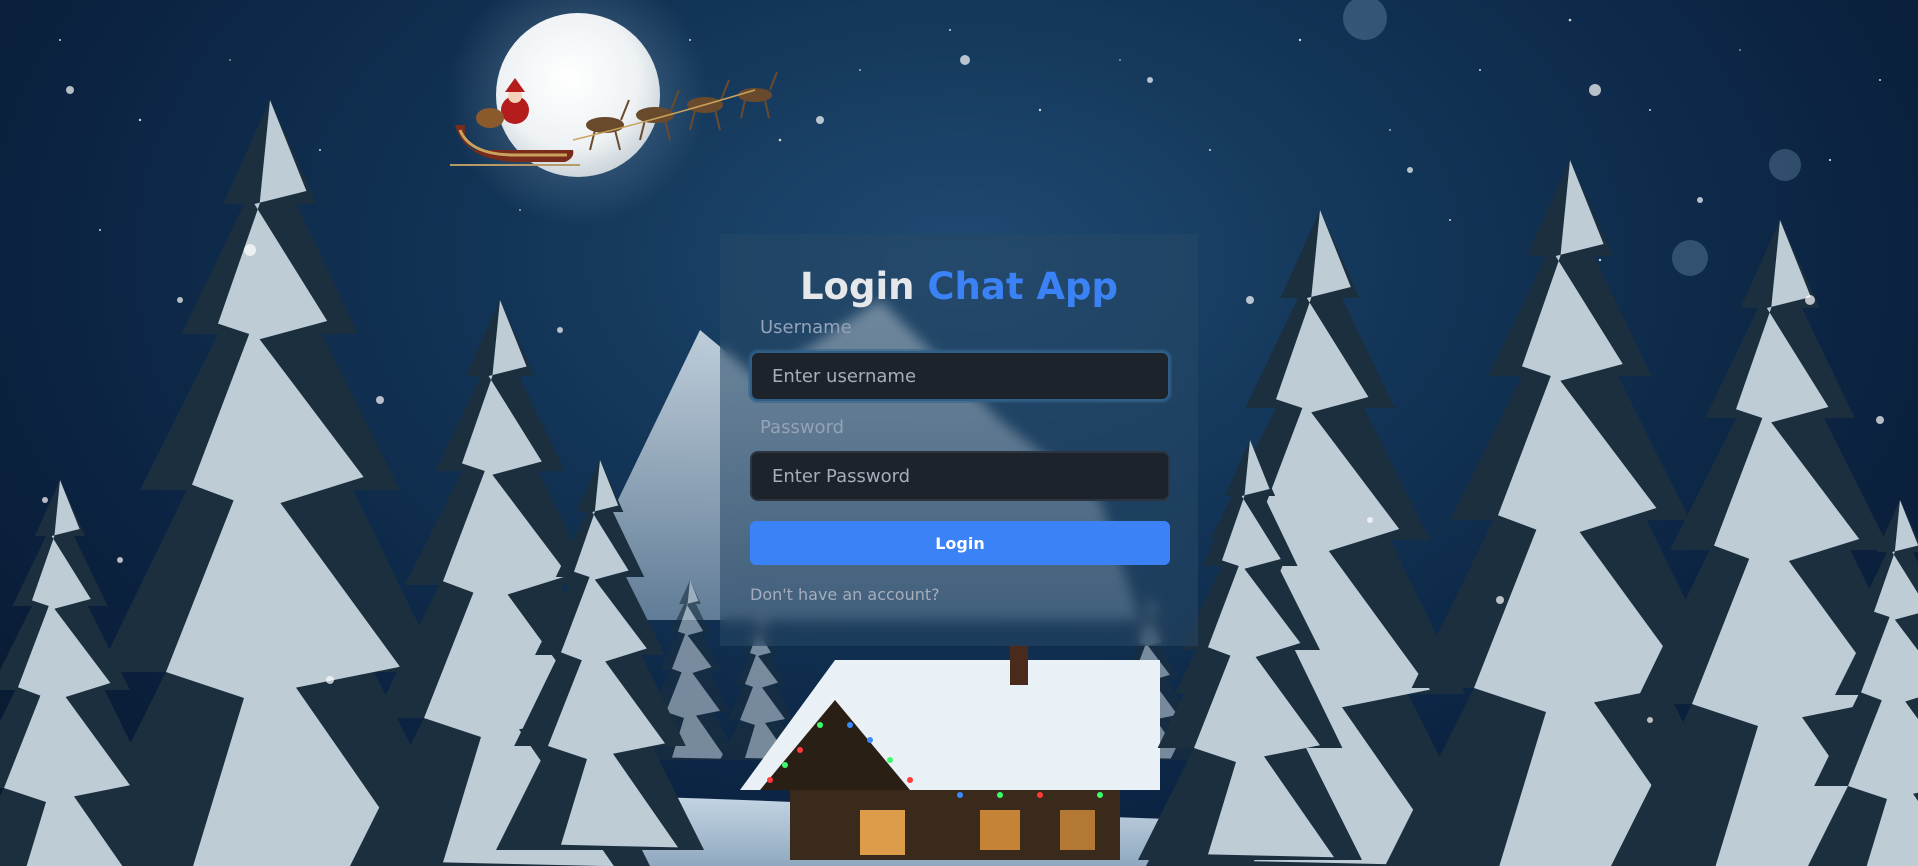 The width and height of the screenshot is (1918, 866). What do you see at coordinates (802, 427) in the screenshot?
I see `password-label: Password` at bounding box center [802, 427].